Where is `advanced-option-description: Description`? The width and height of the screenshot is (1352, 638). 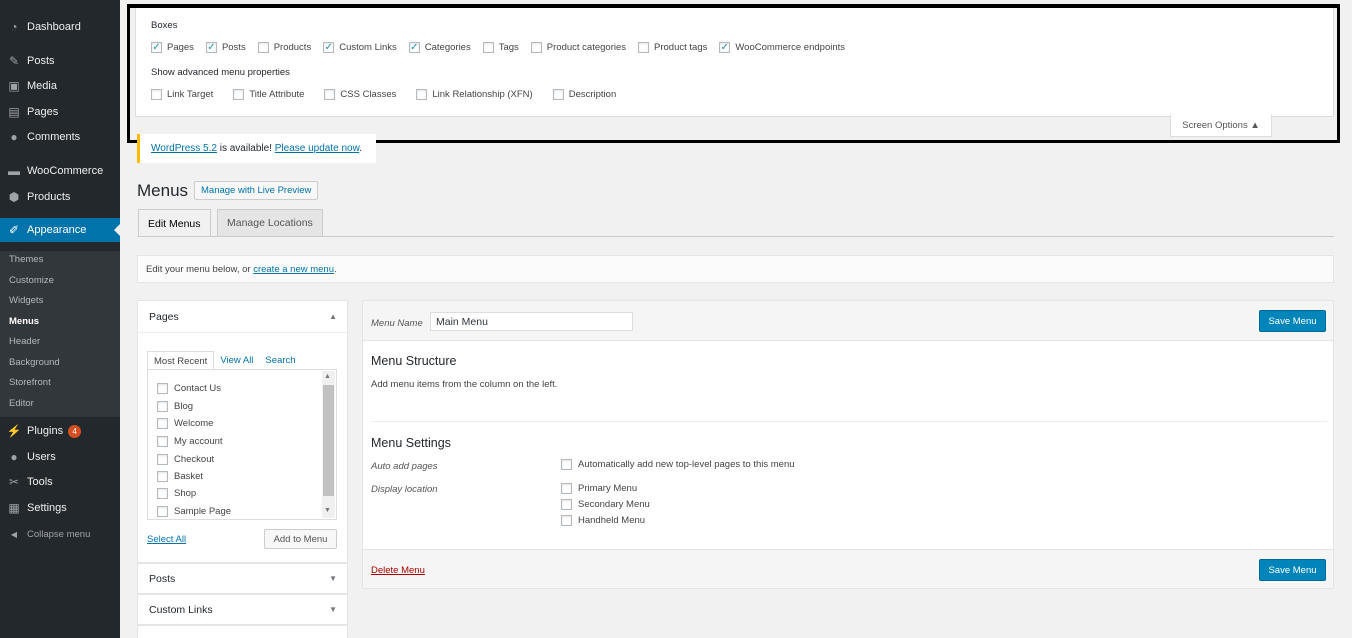
advanced-option-description: Description is located at coordinates (584, 94).